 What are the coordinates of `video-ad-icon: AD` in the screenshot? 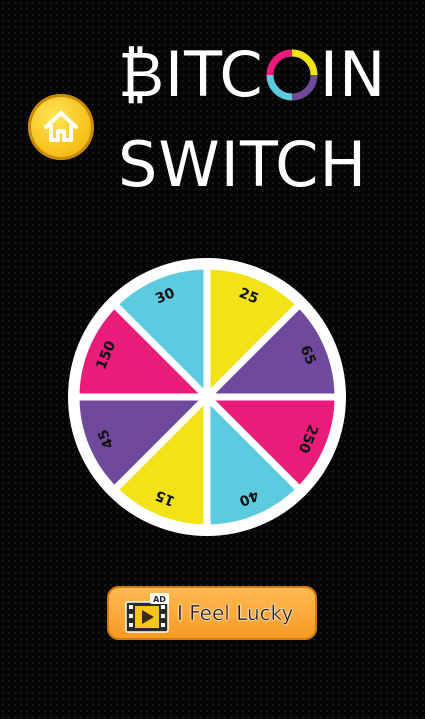 It's located at (147, 613).